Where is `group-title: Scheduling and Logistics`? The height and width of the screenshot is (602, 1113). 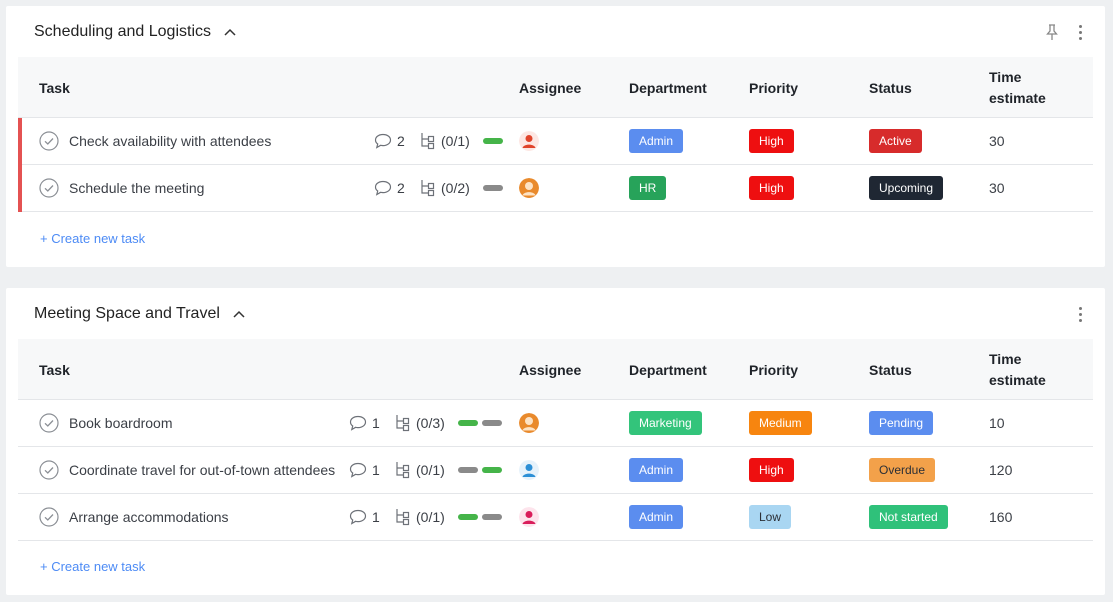
group-title: Scheduling and Logistics is located at coordinates (123, 31).